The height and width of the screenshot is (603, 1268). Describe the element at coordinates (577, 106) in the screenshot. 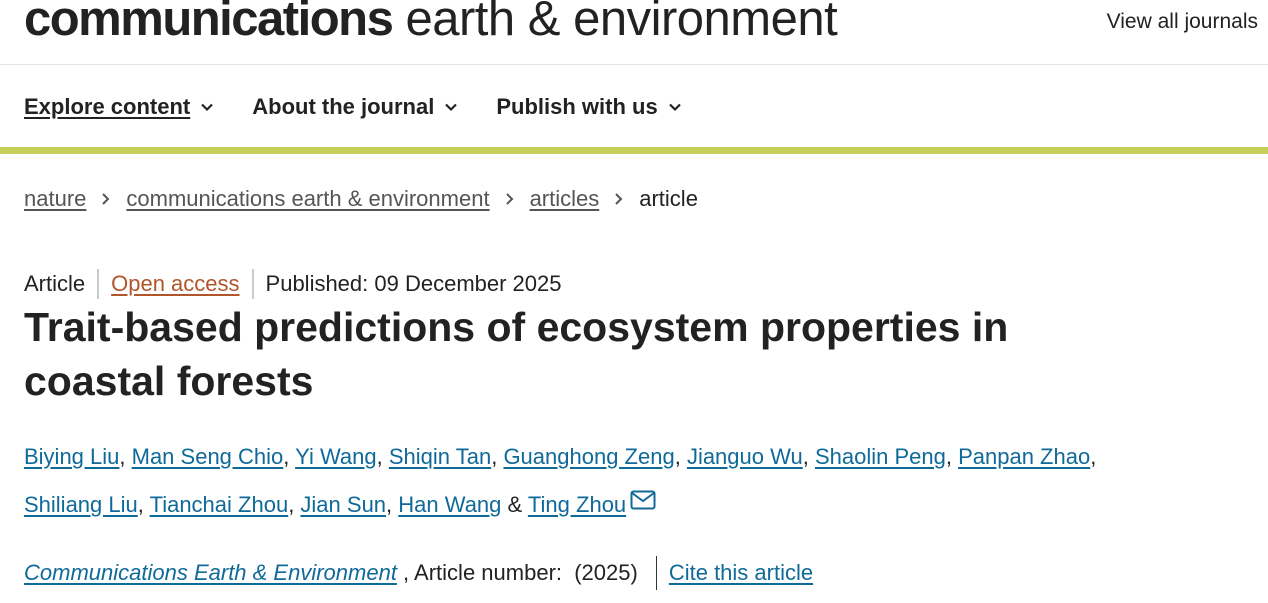

I see `nav-publish-with-us-label: Publish with us` at that location.